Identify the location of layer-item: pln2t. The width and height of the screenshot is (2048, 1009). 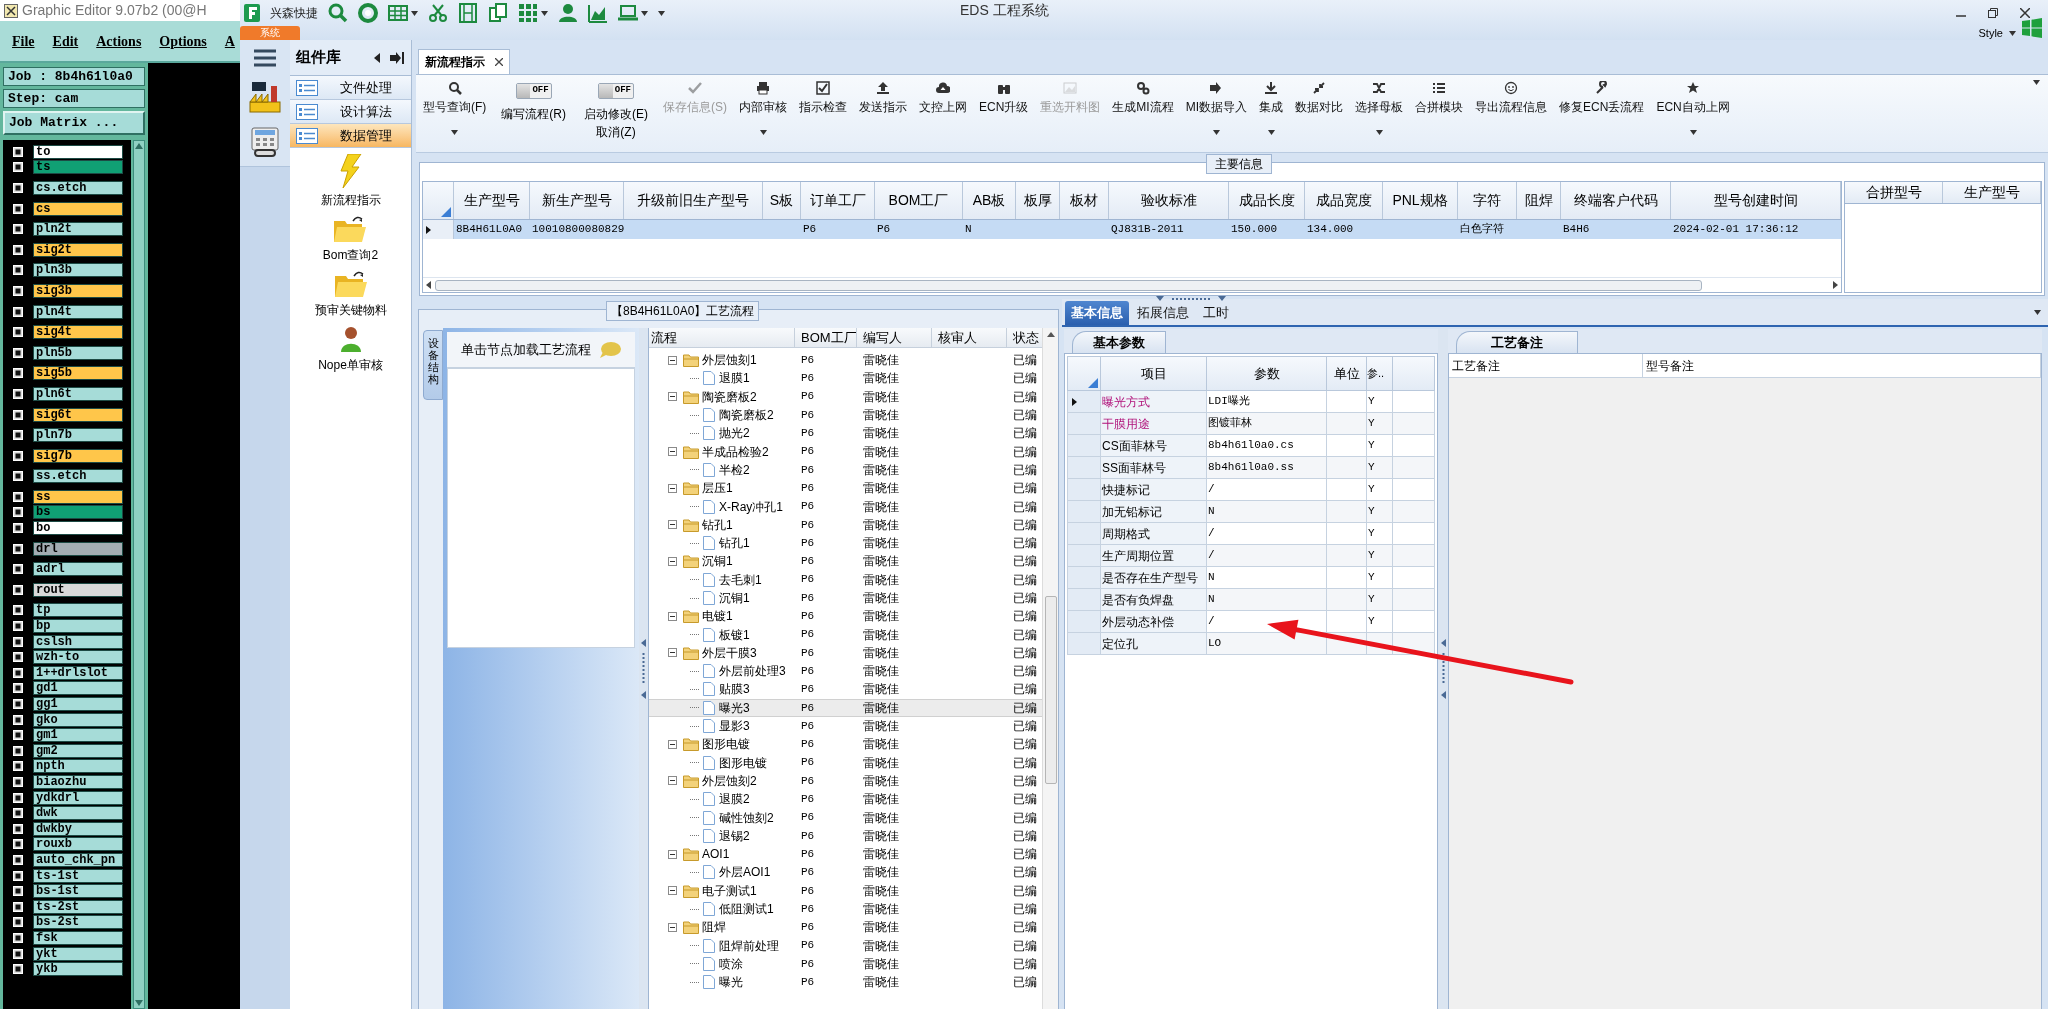
(78, 229).